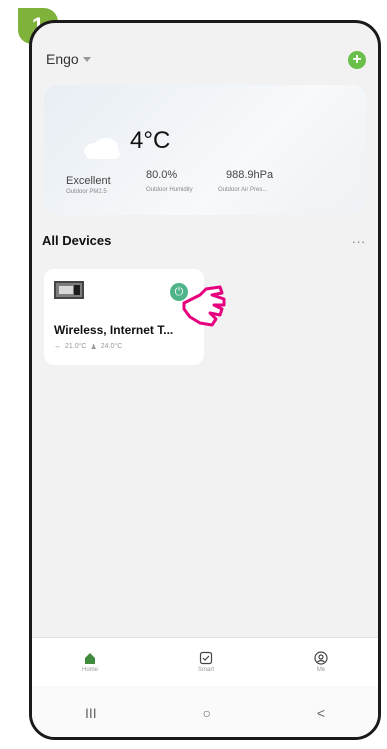 This screenshot has height=749, width=387. What do you see at coordinates (86, 192) in the screenshot?
I see `metric-label: Outdoor PM2.5` at bounding box center [86, 192].